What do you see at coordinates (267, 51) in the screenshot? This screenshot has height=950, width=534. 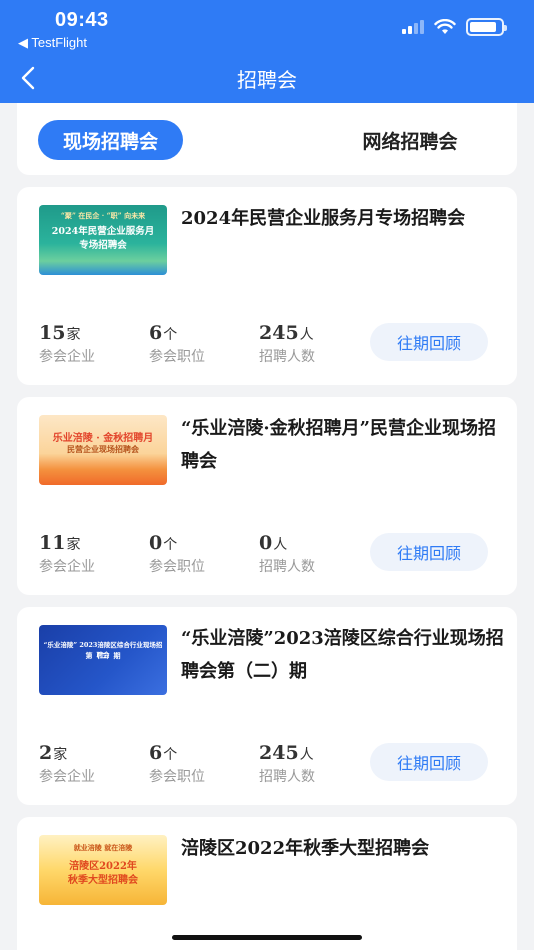 I see `app-header: 09:43 ◀ TestFlight 招聘会` at bounding box center [267, 51].